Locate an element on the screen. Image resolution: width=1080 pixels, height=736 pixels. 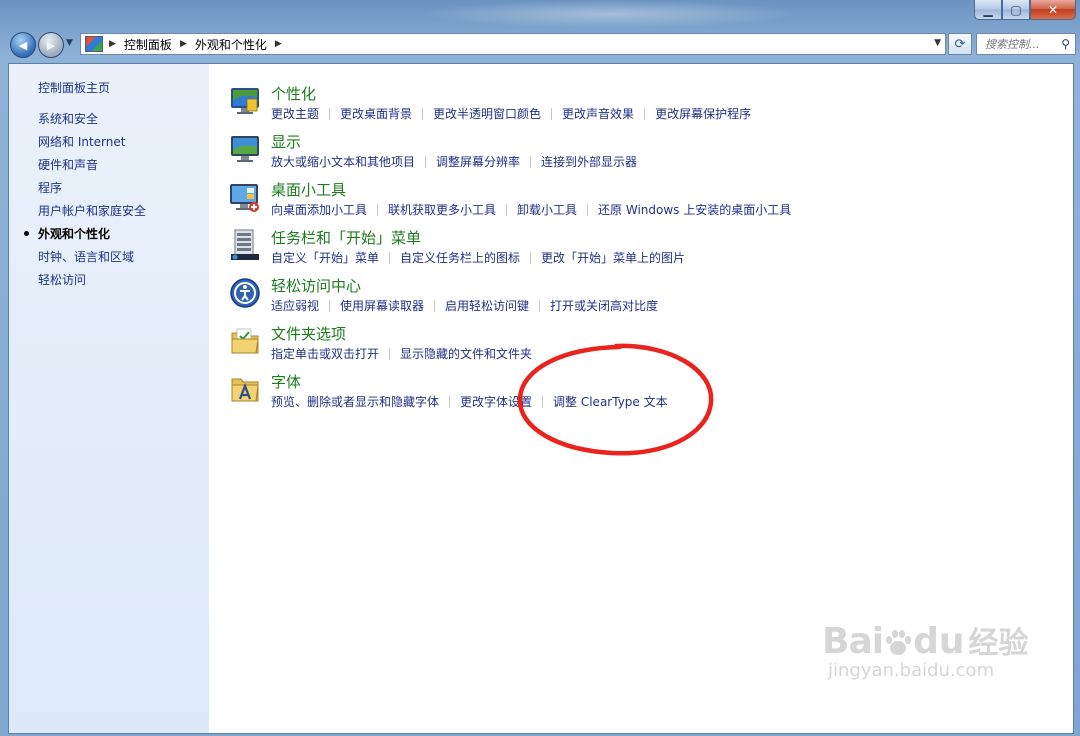
link-easy-access-keys: 启用轻松访问键 is located at coordinates (487, 305).